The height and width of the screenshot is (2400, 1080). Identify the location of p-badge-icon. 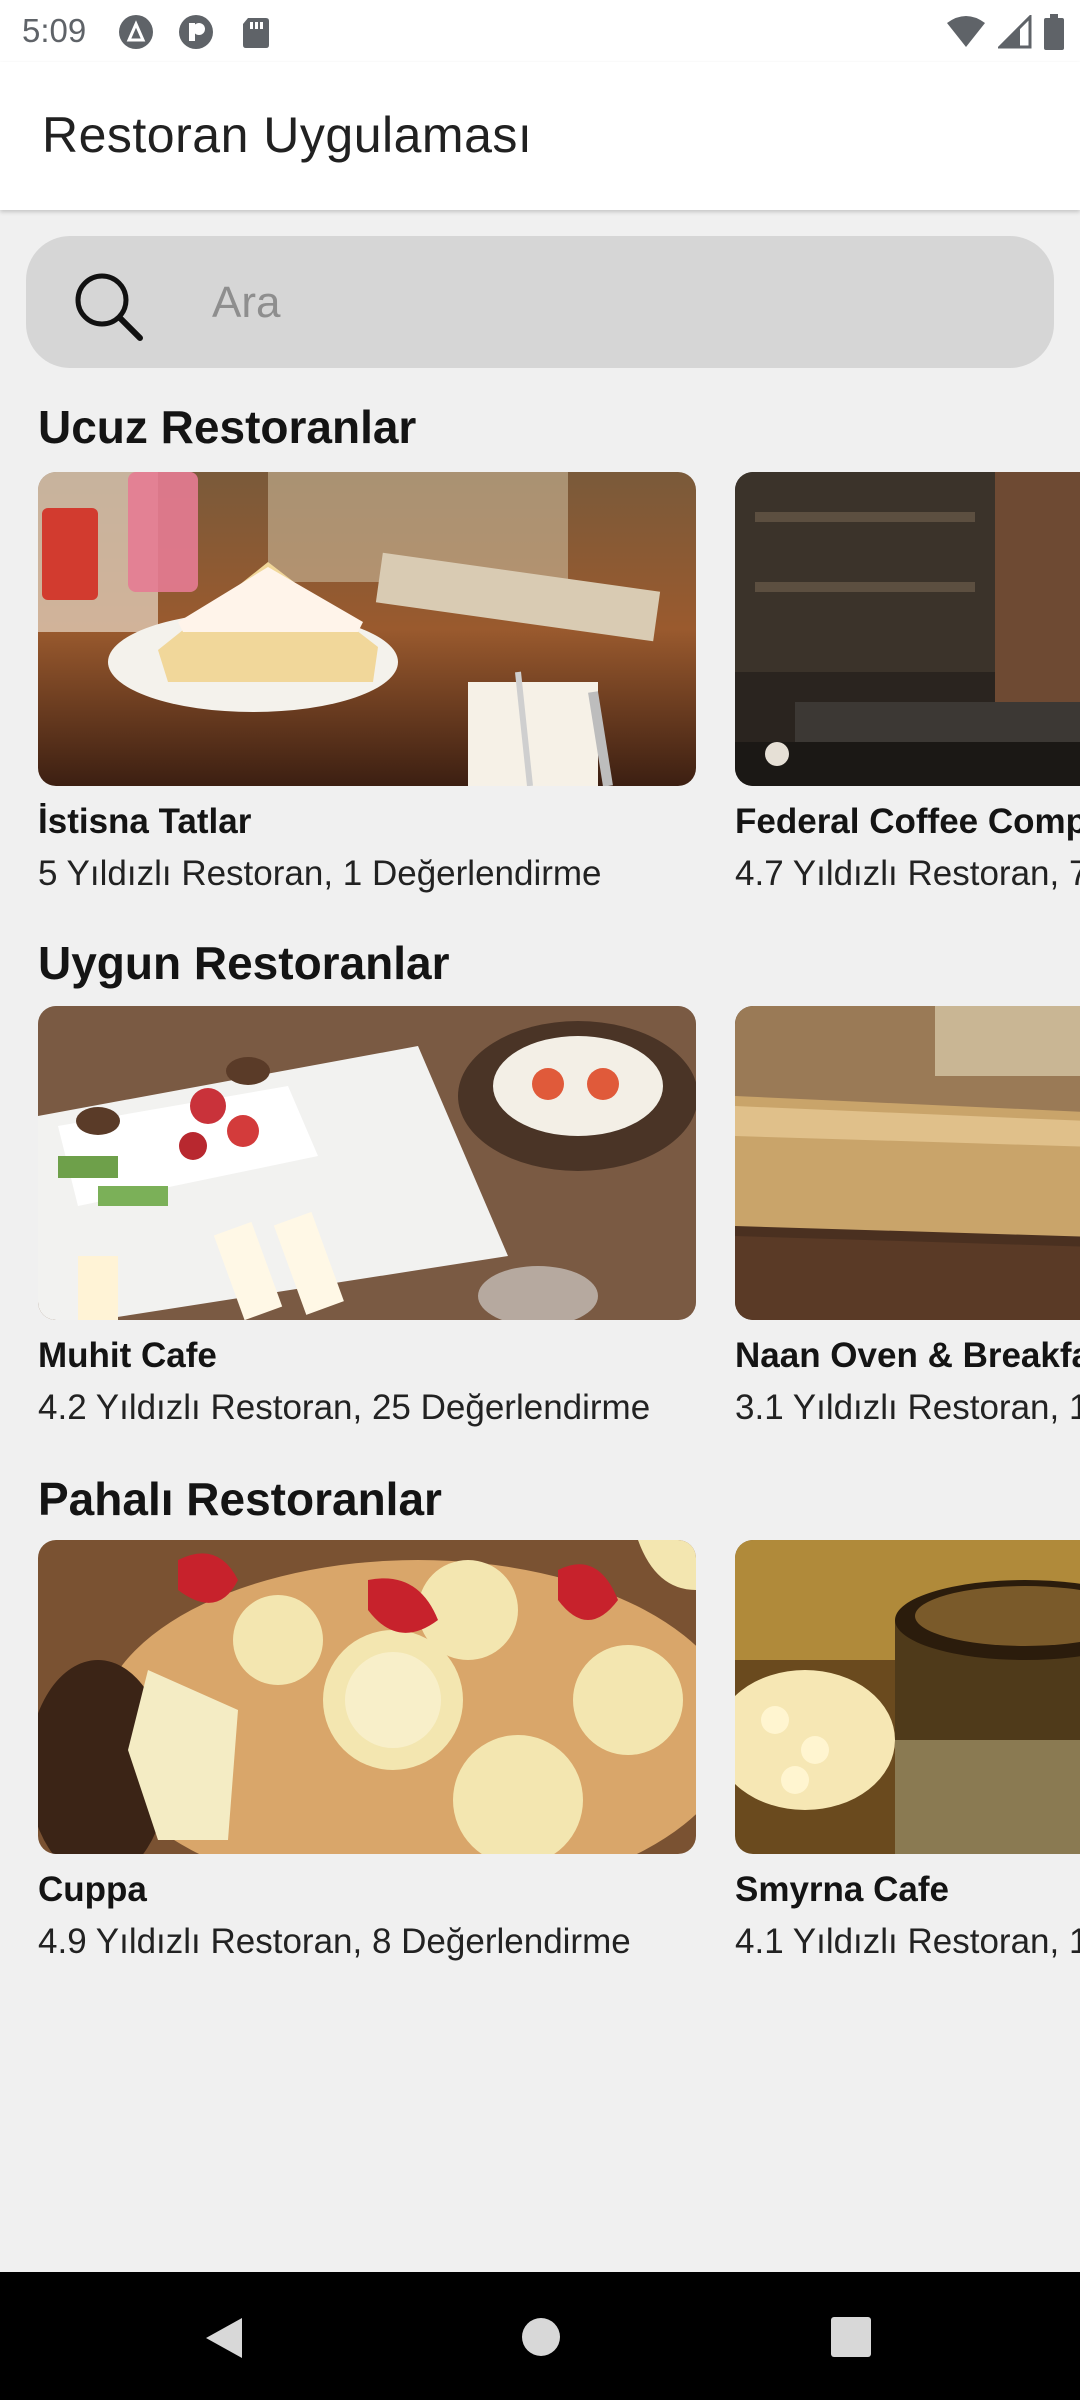
(196, 32).